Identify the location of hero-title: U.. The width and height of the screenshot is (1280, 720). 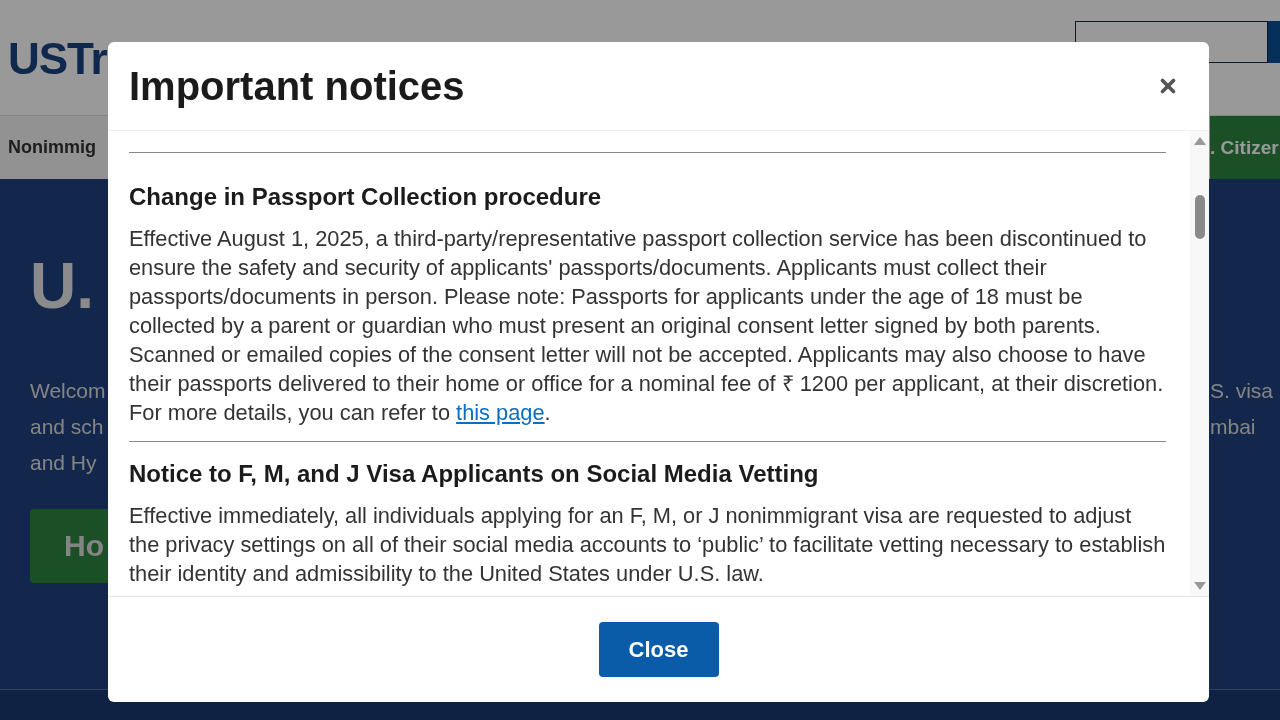
(62, 286).